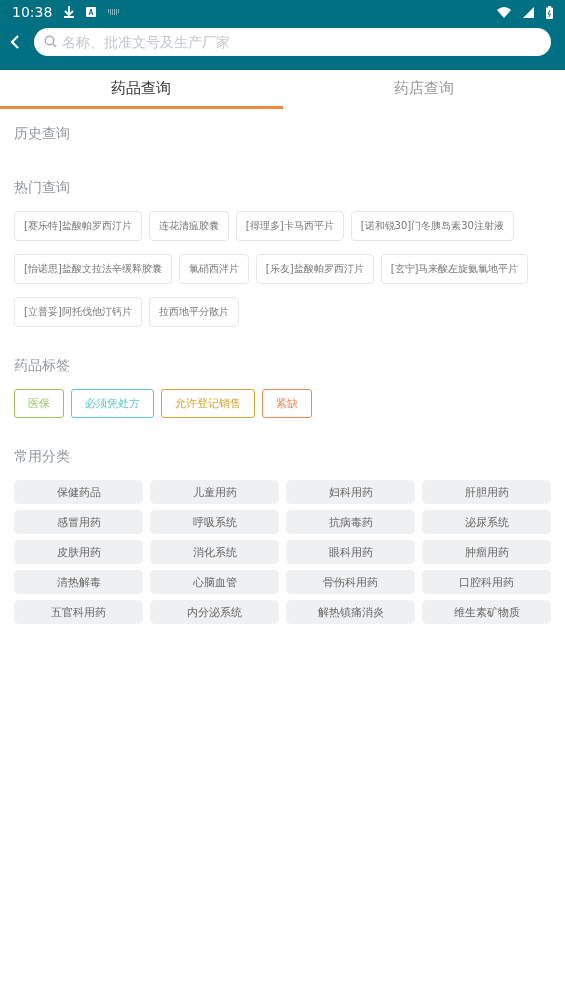 The width and height of the screenshot is (565, 1004). I want to click on tab: 药店查询, so click(423, 89).